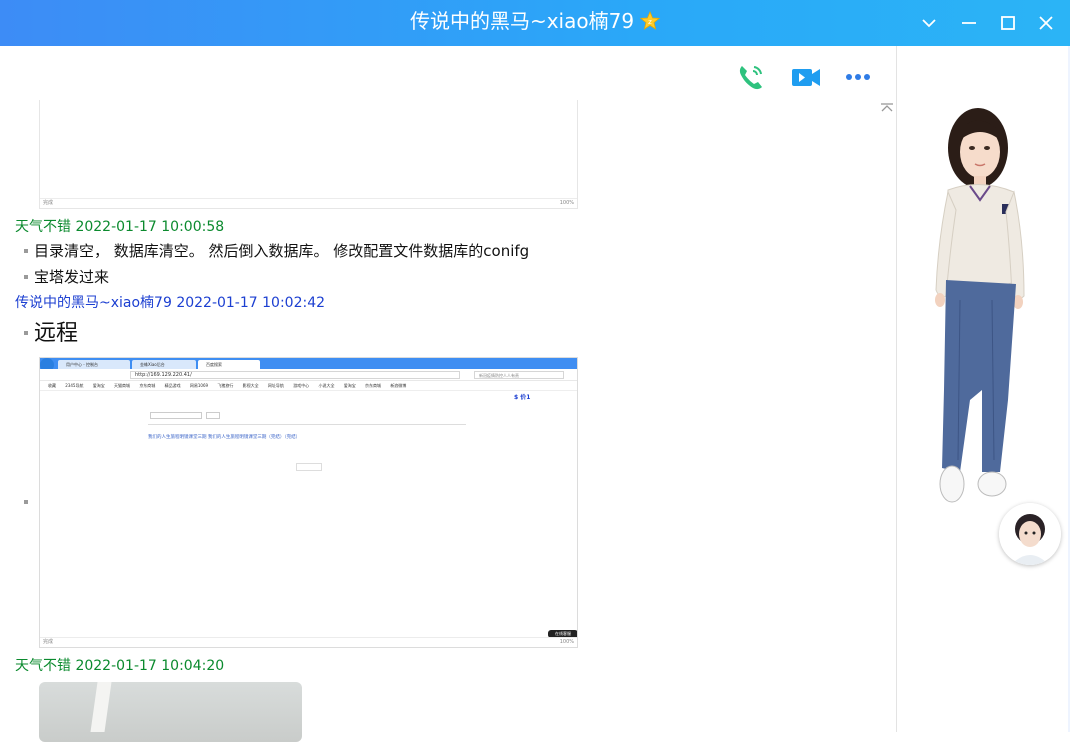  Describe the element at coordinates (1030, 534) in the screenshot. I see `friend-avatar` at that location.